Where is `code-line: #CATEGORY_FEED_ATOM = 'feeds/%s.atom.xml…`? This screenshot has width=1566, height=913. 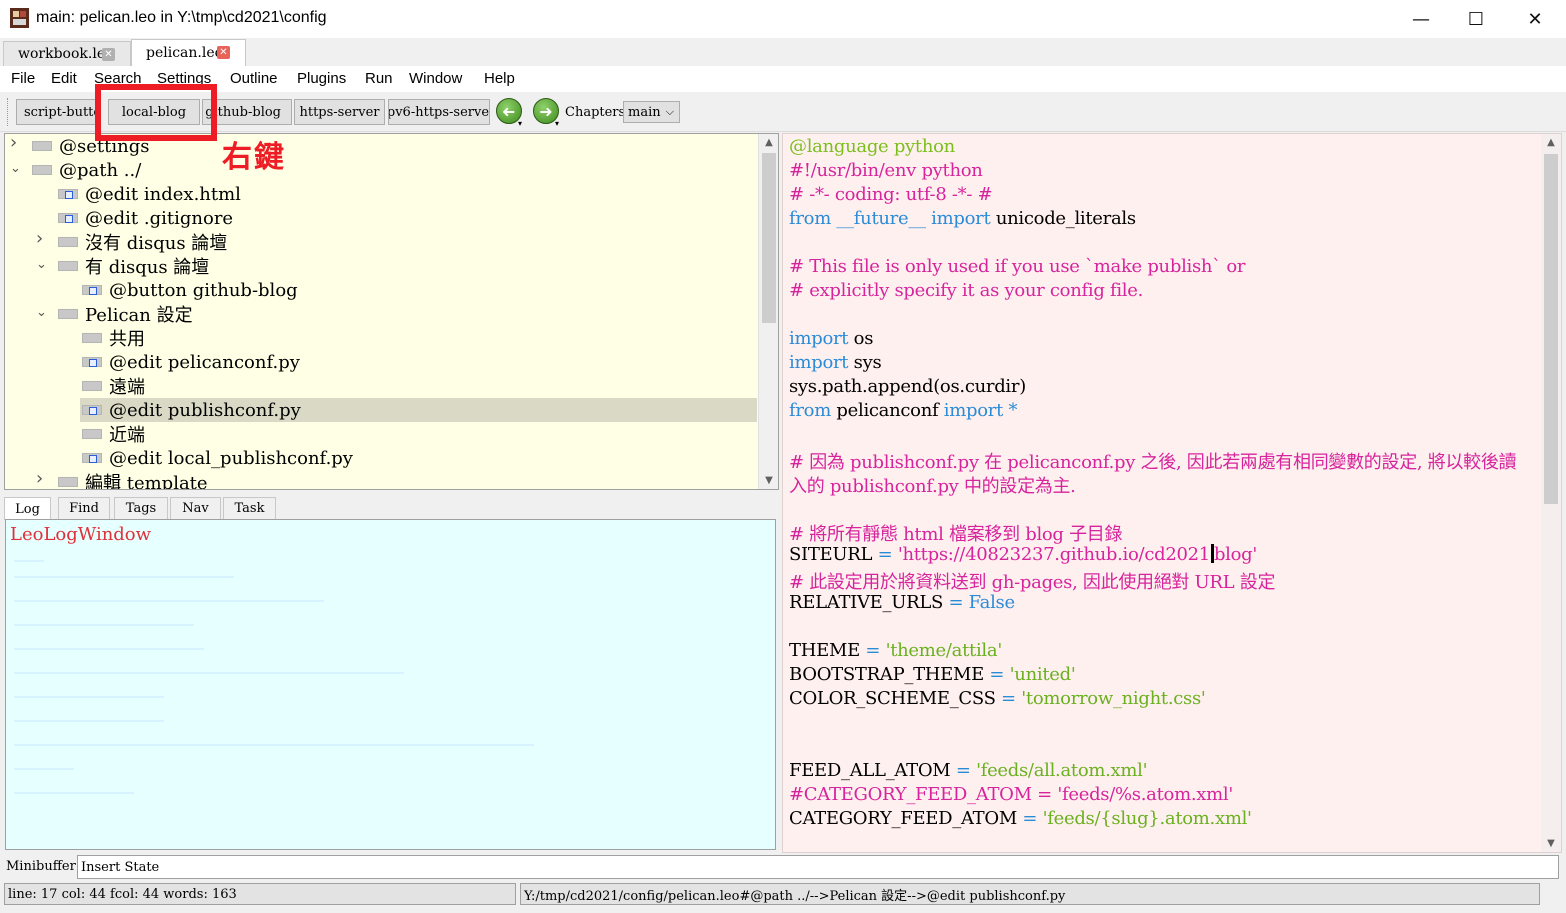 code-line: #CATEGORY_FEED_ATOM = 'feeds/%s.atom.xml… is located at coordinates (1011, 794).